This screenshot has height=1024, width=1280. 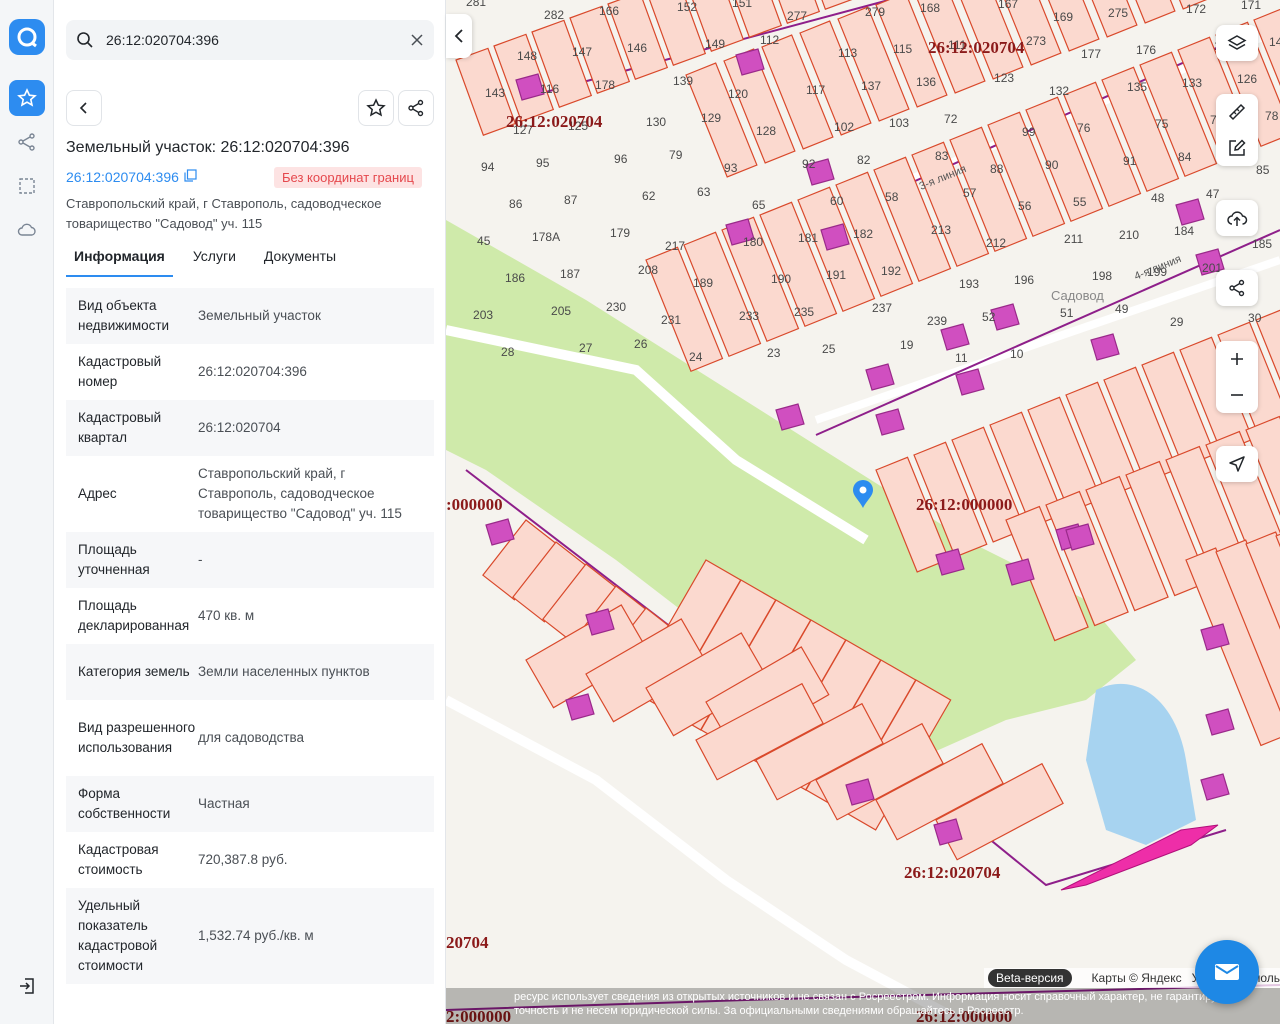 What do you see at coordinates (97, 493) in the screenshot?
I see `row-key: Адрес` at bounding box center [97, 493].